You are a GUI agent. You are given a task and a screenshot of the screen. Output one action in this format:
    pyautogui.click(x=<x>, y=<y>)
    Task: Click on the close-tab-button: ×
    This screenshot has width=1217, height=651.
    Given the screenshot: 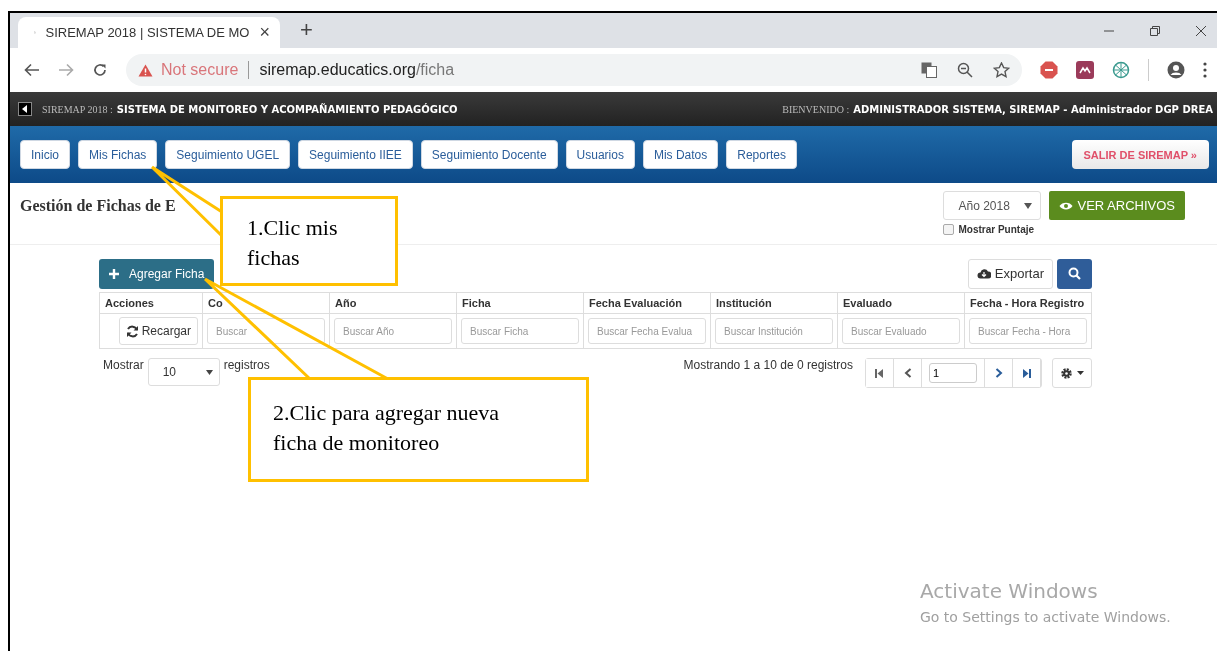 What is the action you would take?
    pyautogui.click(x=264, y=32)
    